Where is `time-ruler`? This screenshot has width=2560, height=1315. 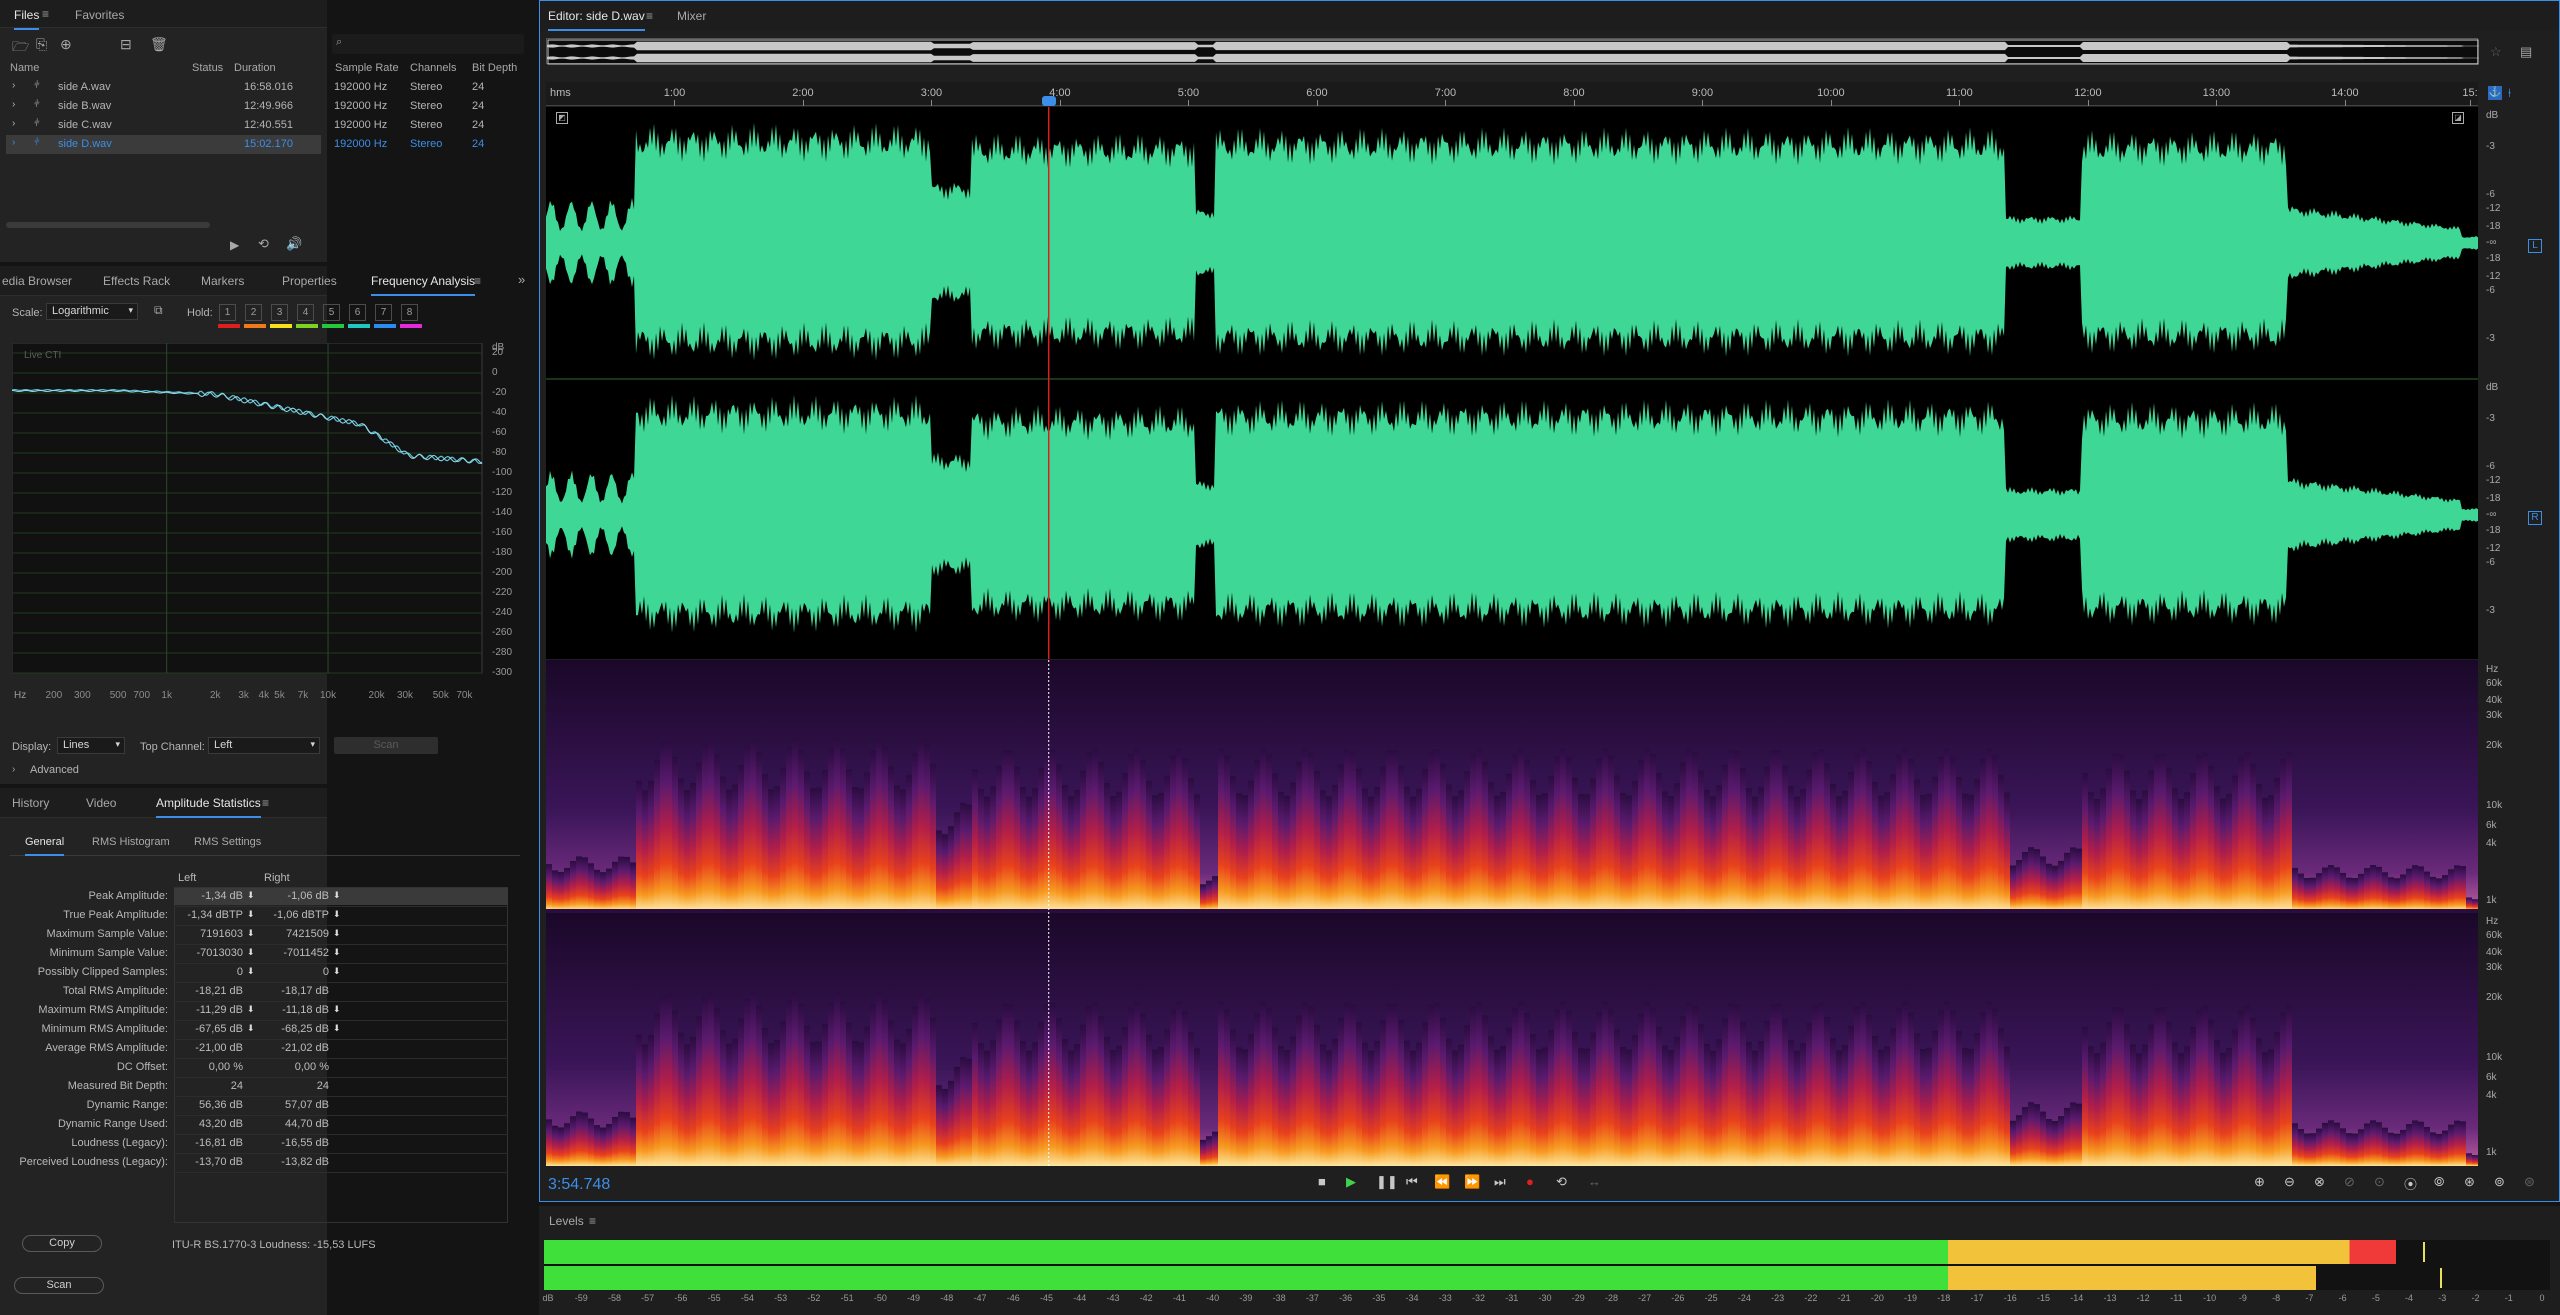 time-ruler is located at coordinates (1512, 94).